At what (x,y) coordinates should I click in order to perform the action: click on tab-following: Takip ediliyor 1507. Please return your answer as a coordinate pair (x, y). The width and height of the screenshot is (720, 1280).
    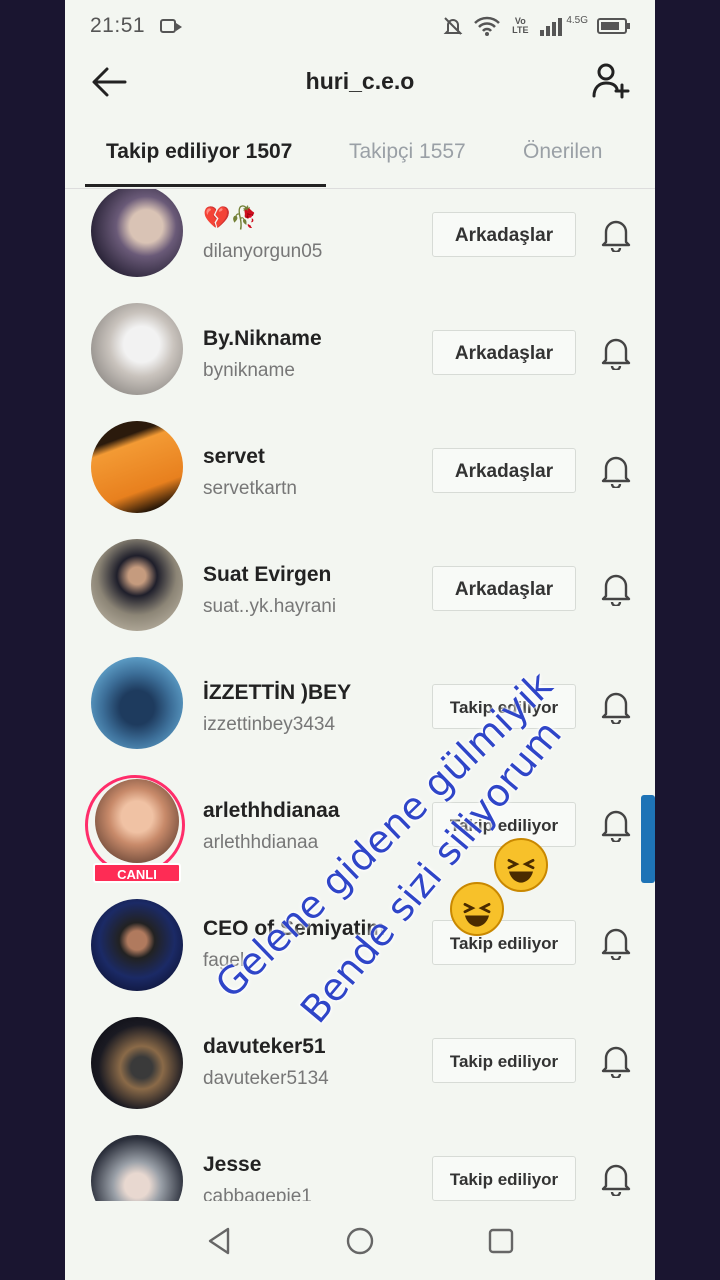
    Looking at the image, I should click on (199, 152).